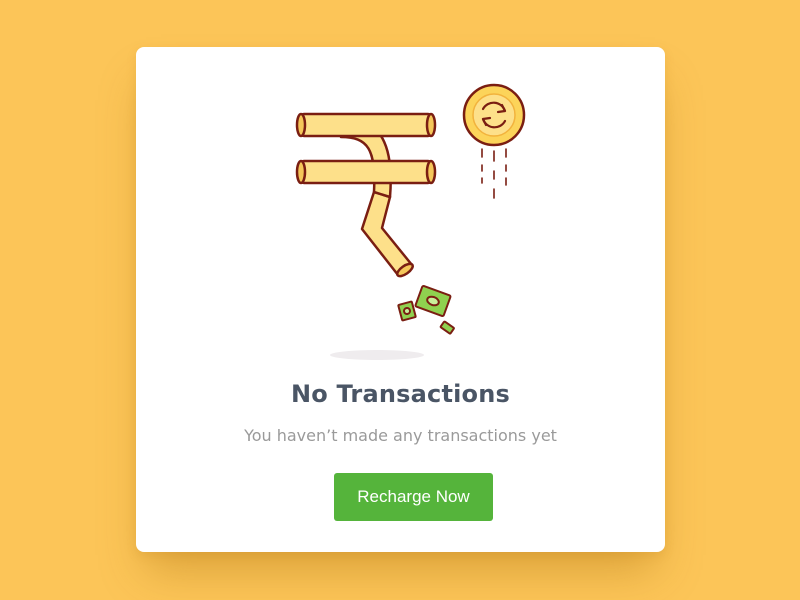  What do you see at coordinates (366, 195) in the screenshot?
I see `rupee-symbol-icon` at bounding box center [366, 195].